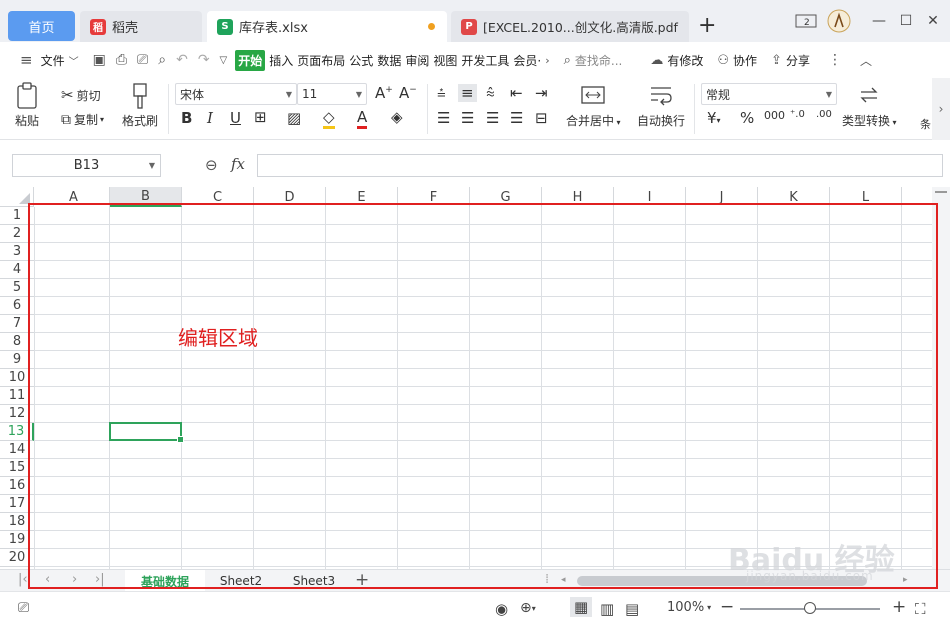 Image resolution: width=950 pixels, height=625 pixels. I want to click on format-painter-button: 格式刷, so click(140, 105).